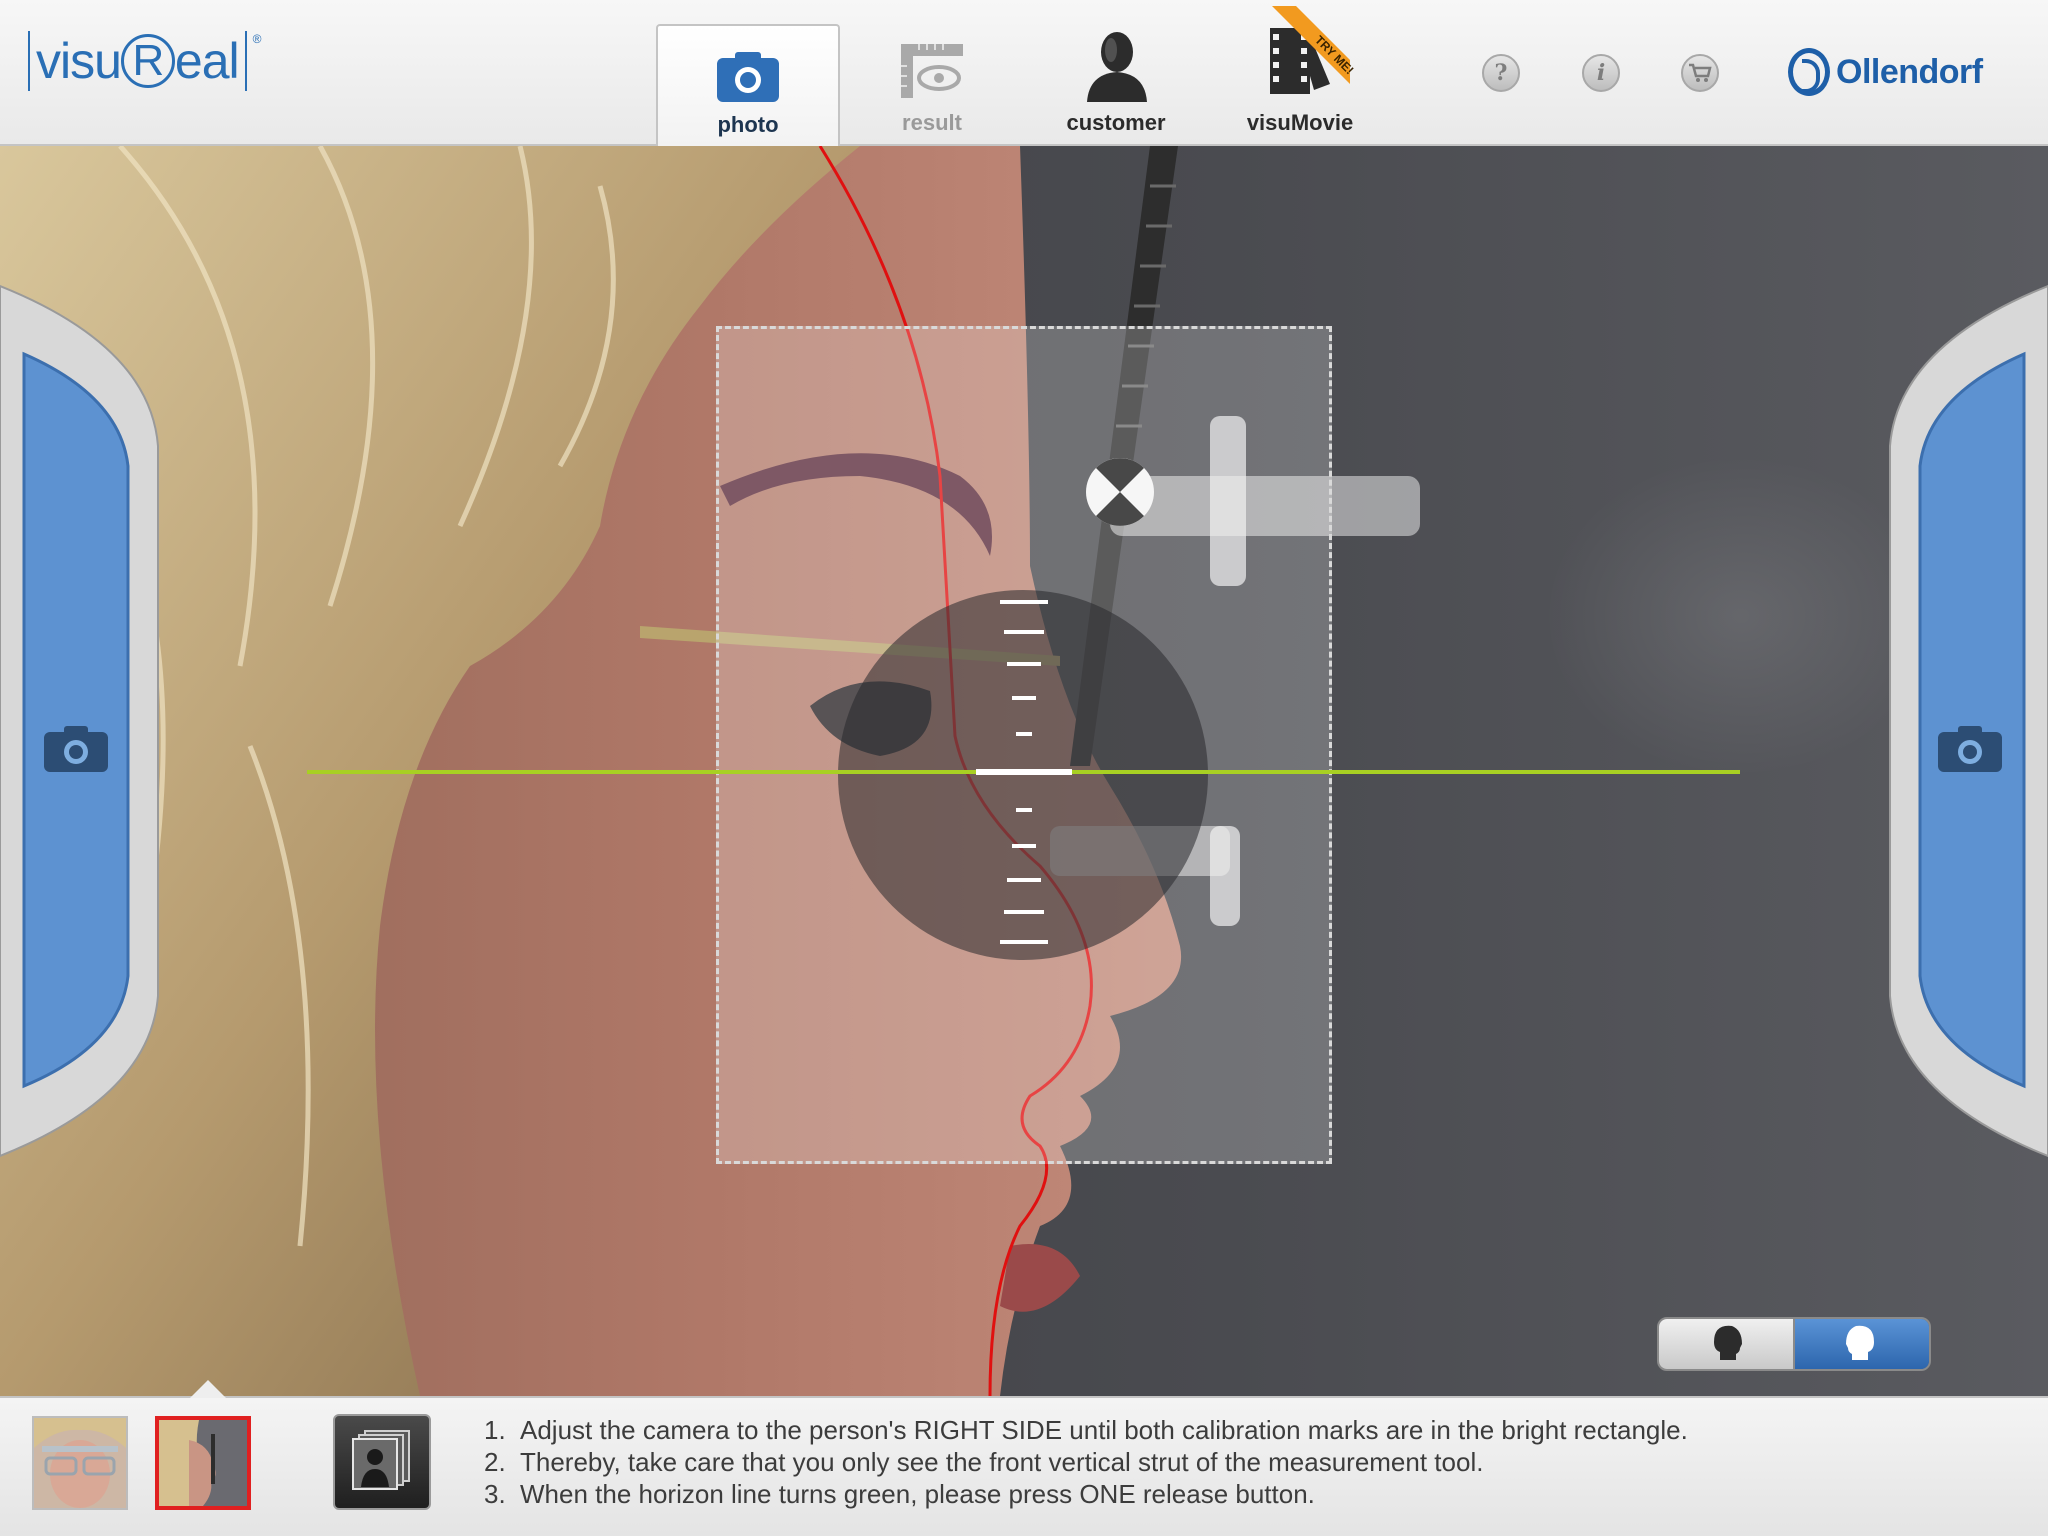 The width and height of the screenshot is (2048, 1536). What do you see at coordinates (1300, 122) in the screenshot?
I see `tab-visumovie-label: visuMovie` at bounding box center [1300, 122].